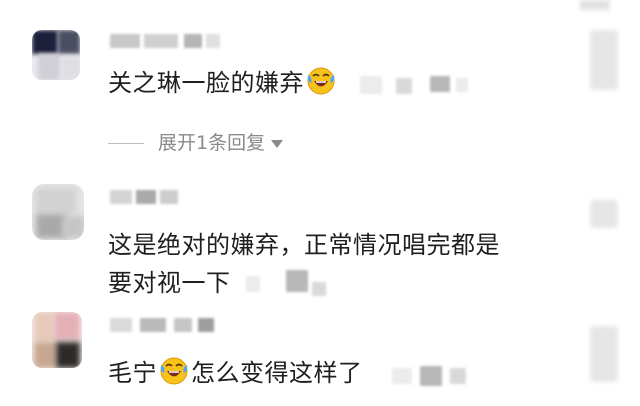 This screenshot has width=640, height=406. I want to click on expand-replies-link: 展开1条回复, so click(196, 141).